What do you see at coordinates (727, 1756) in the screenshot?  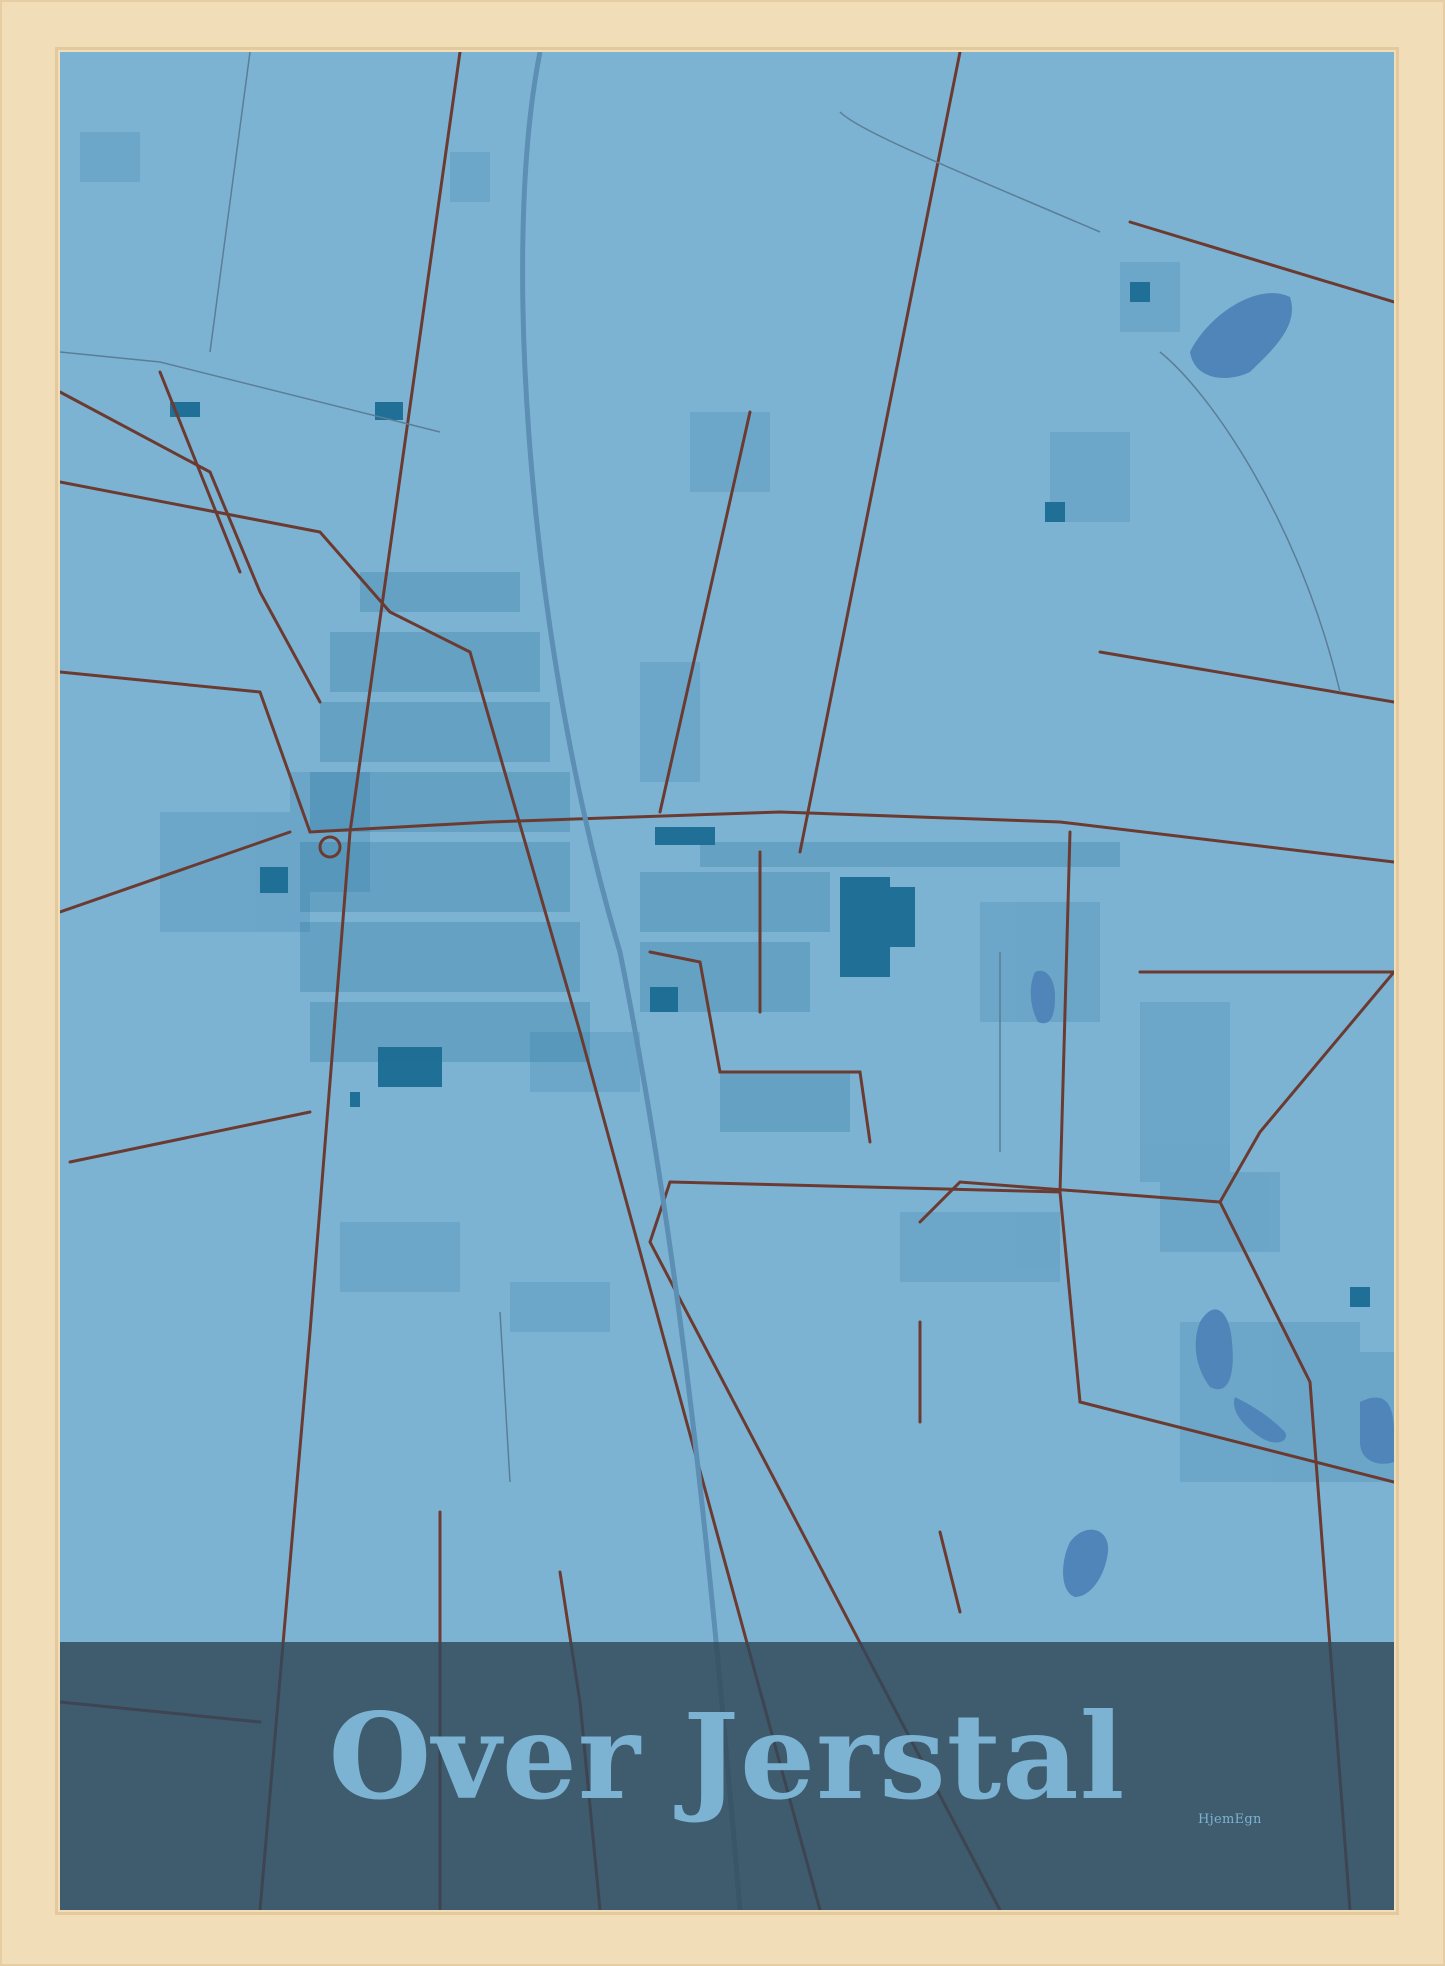 I see `poster-title: Over Jerstal` at bounding box center [727, 1756].